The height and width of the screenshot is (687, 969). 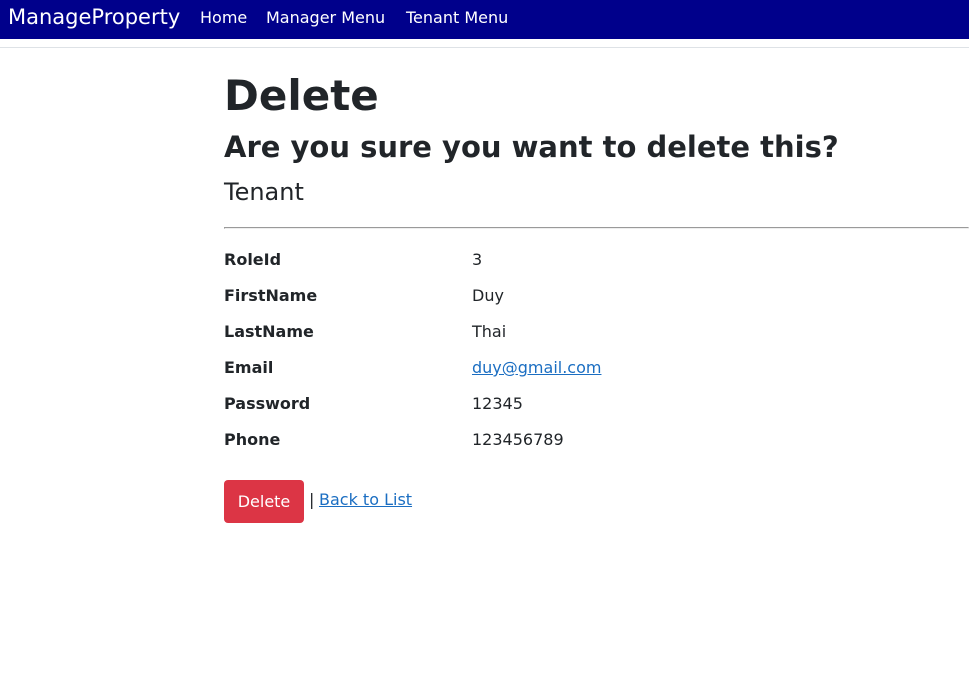 What do you see at coordinates (518, 439) in the screenshot?
I see `field-value-phone: 123456789` at bounding box center [518, 439].